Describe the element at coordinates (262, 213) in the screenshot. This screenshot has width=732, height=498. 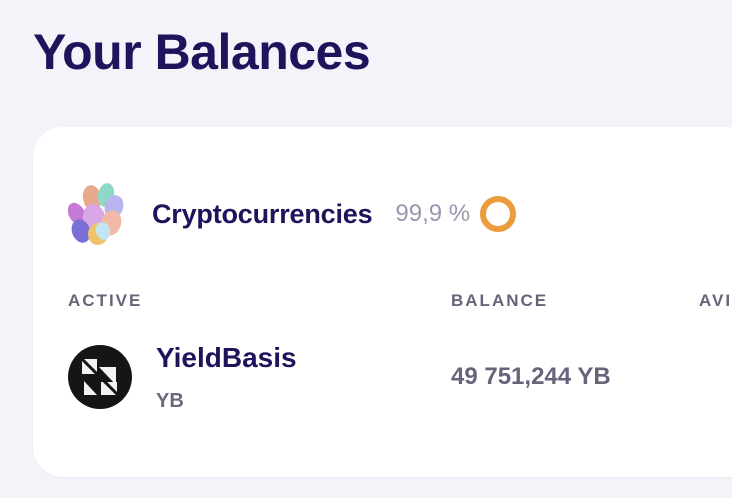
I see `group-title: Cryptocurrencies` at that location.